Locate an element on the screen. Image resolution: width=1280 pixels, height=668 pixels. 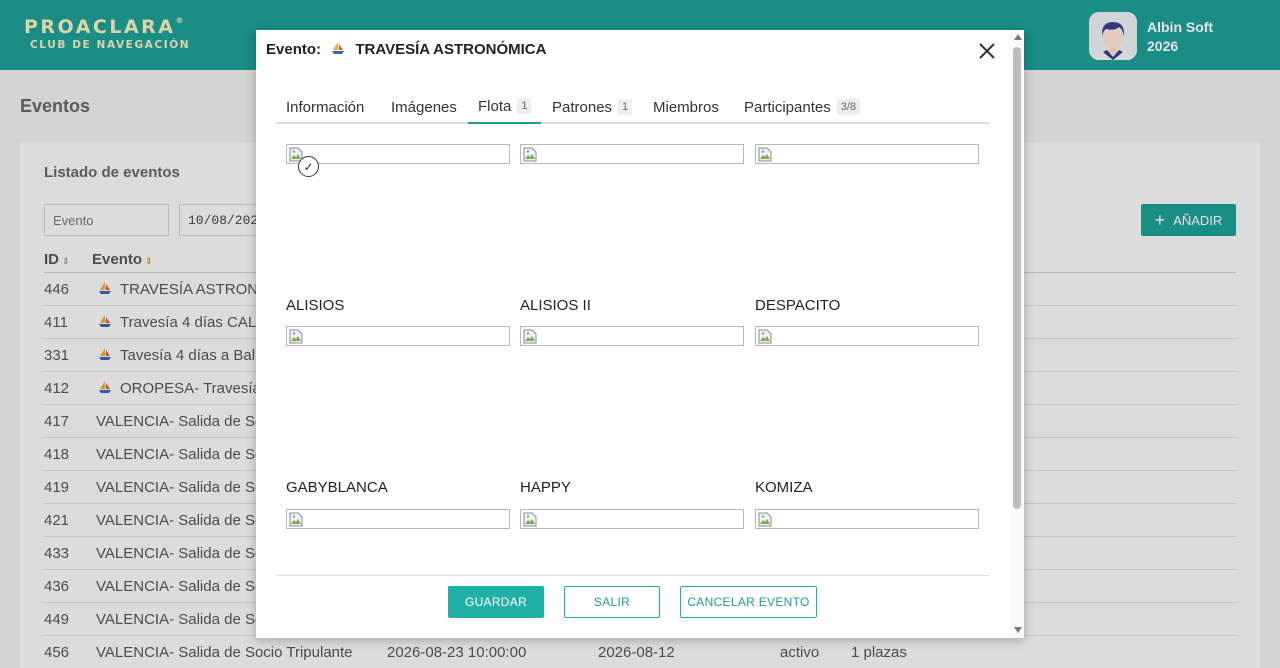
sailboat-icon is located at coordinates (338, 48).